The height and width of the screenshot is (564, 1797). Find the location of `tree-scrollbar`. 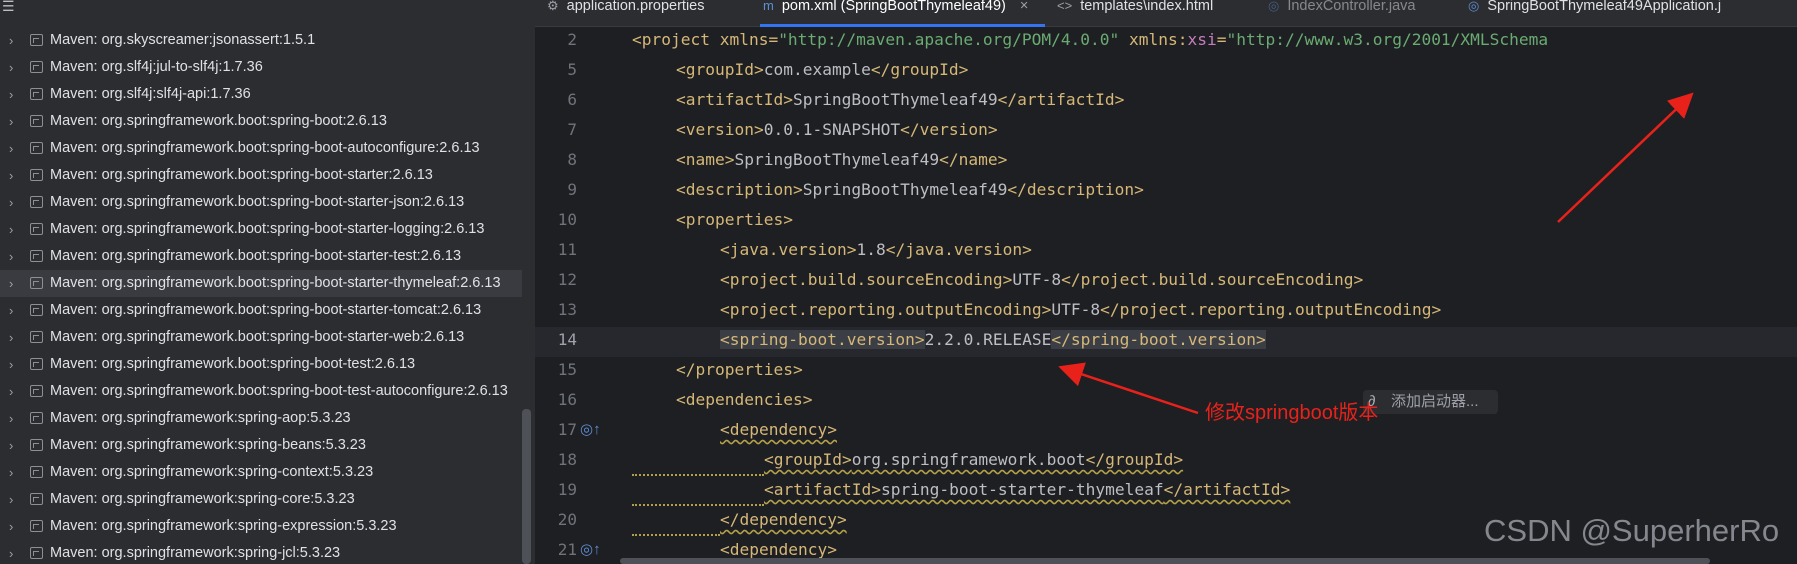

tree-scrollbar is located at coordinates (526, 486).